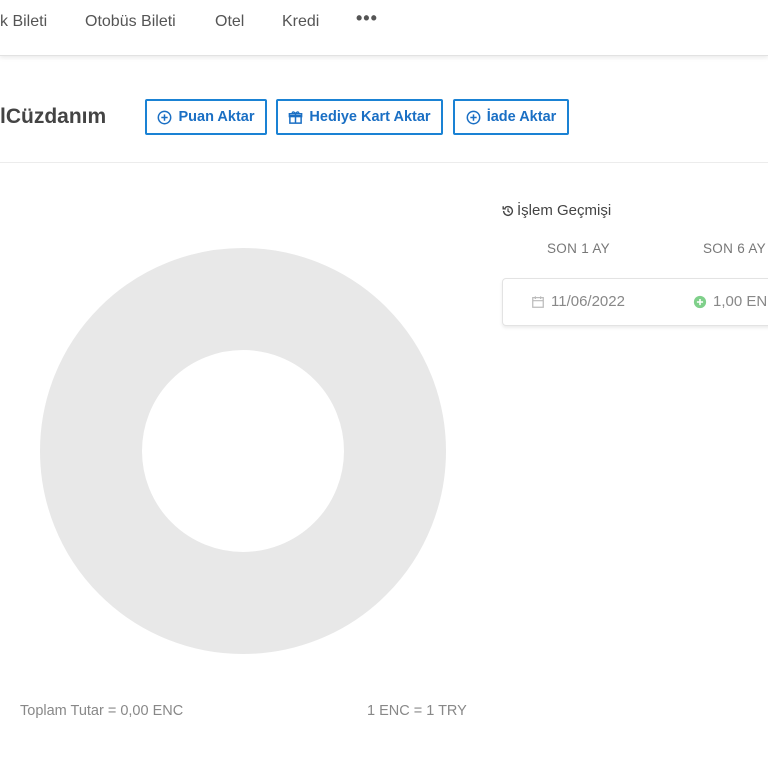  I want to click on history-entry-date-label: 11/06/2022, so click(588, 301).